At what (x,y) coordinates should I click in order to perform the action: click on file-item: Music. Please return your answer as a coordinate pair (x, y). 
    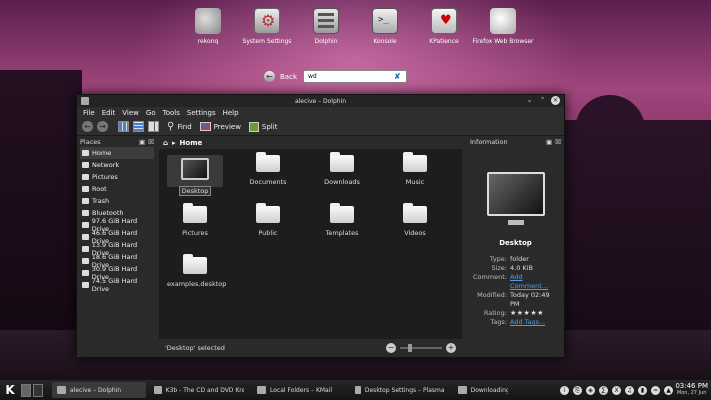
    Looking at the image, I should click on (415, 169).